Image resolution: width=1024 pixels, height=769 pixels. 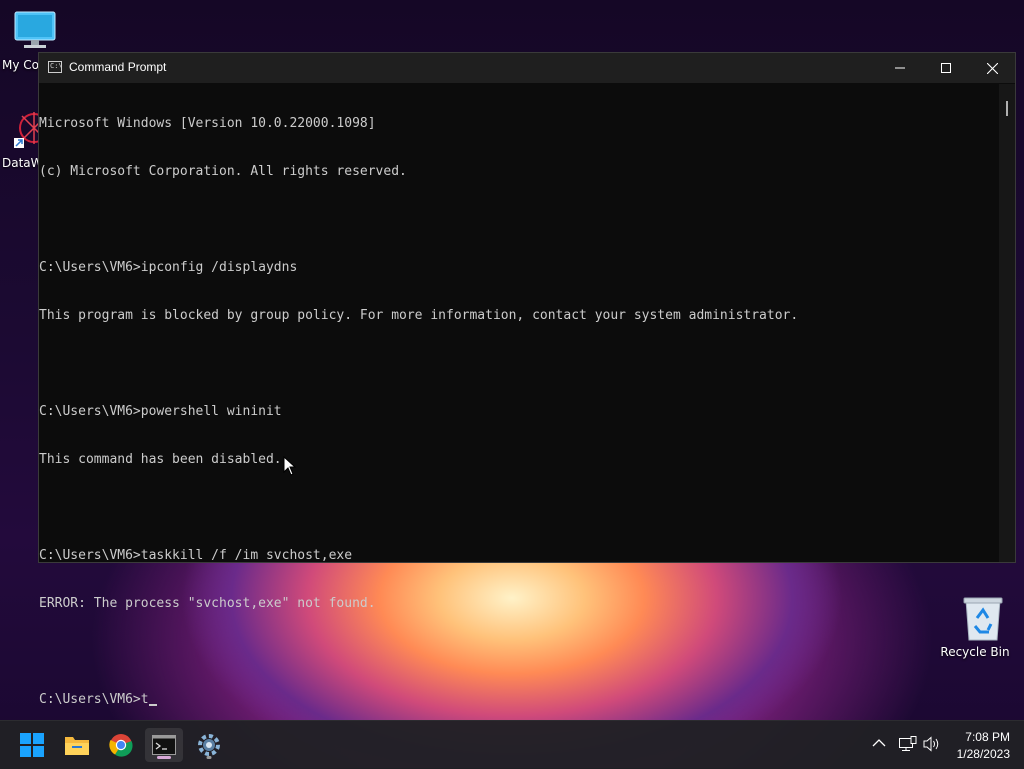 I want to click on network-icon, so click(x=908, y=743).